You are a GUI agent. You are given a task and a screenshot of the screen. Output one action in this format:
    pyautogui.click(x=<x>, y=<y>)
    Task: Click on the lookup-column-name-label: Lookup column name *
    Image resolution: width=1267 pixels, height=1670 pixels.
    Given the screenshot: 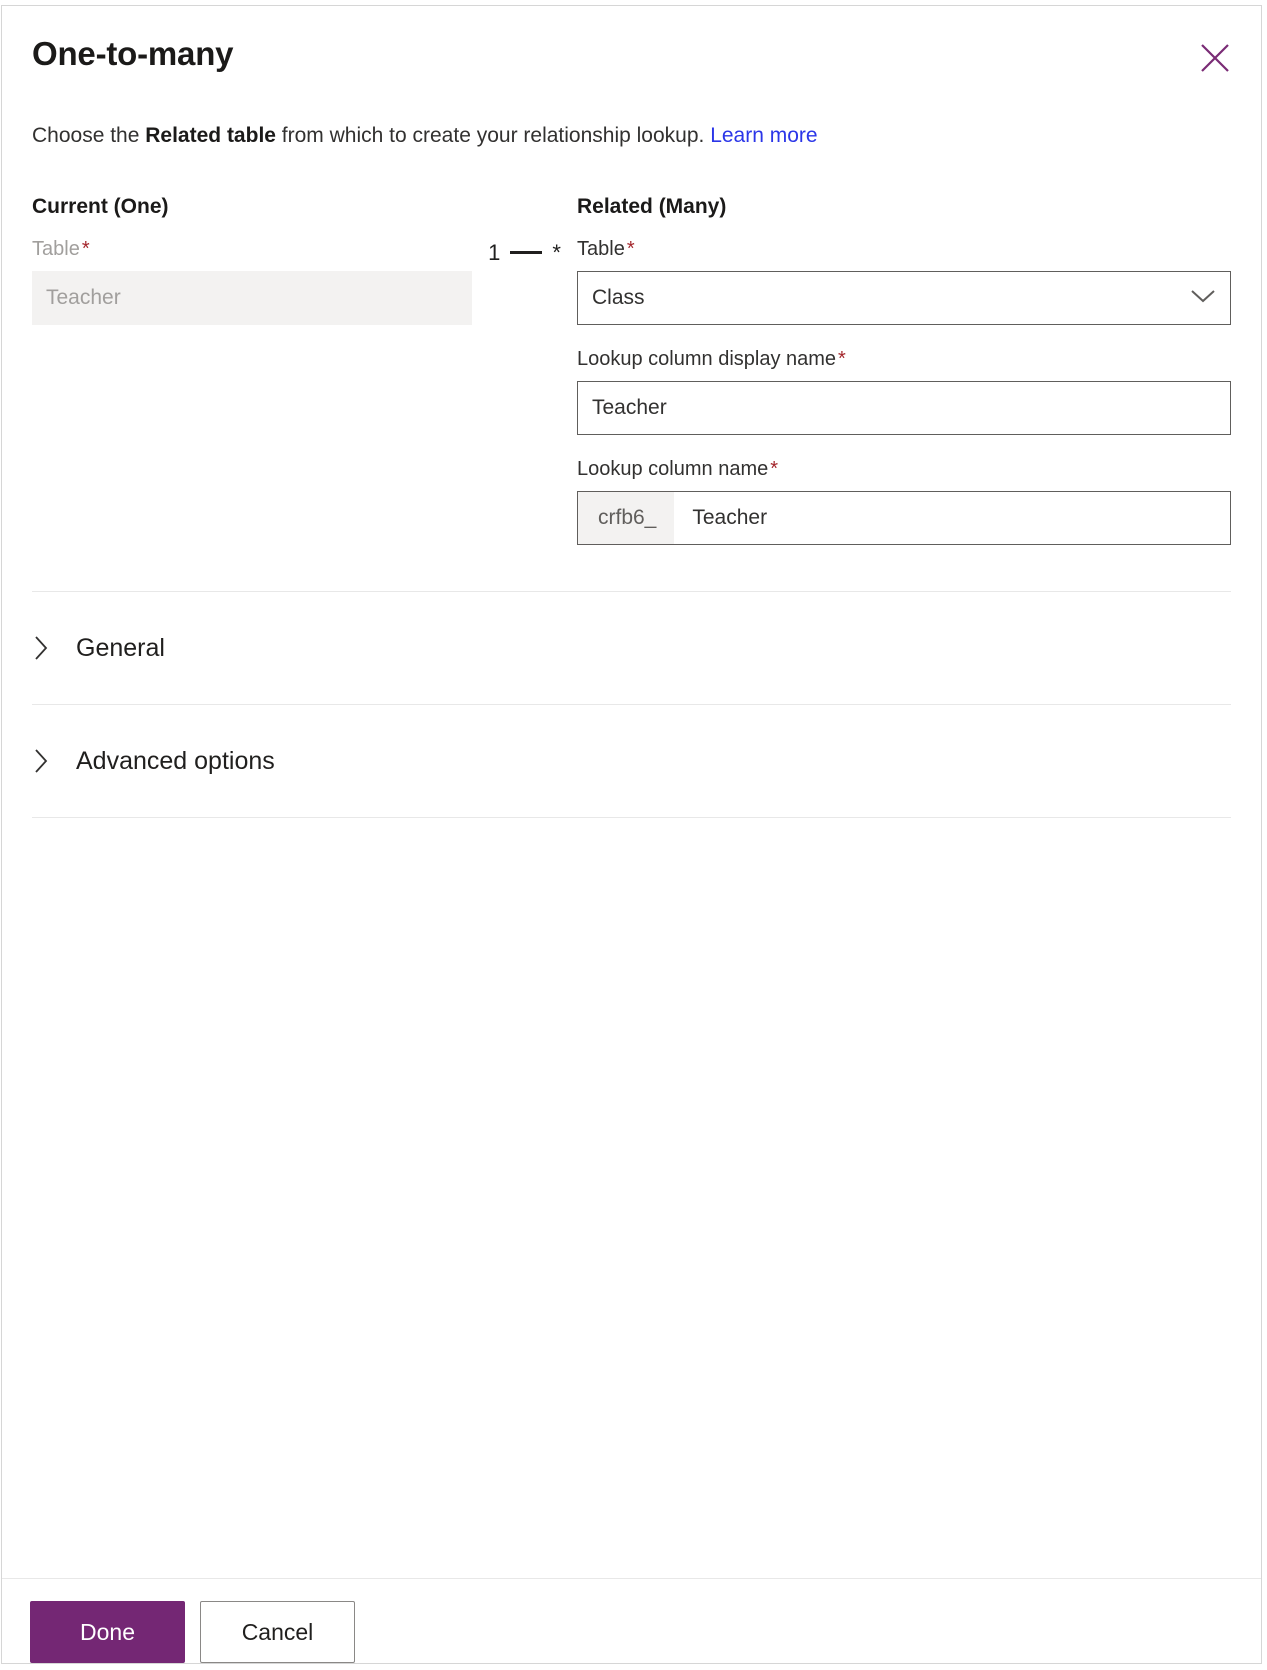 What is the action you would take?
    pyautogui.click(x=904, y=469)
    